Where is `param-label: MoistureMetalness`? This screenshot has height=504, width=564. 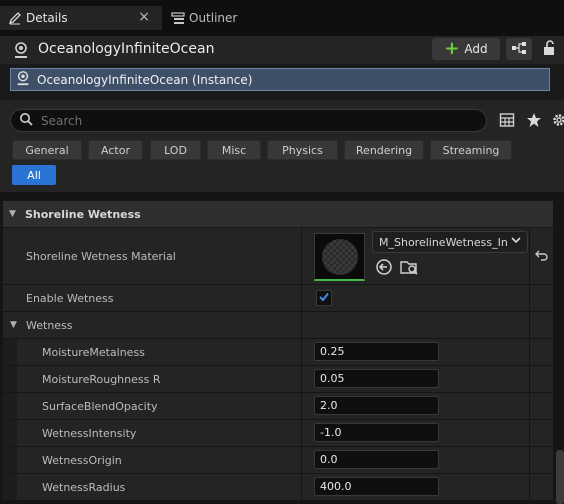 param-label: MoistureMetalness is located at coordinates (93, 352).